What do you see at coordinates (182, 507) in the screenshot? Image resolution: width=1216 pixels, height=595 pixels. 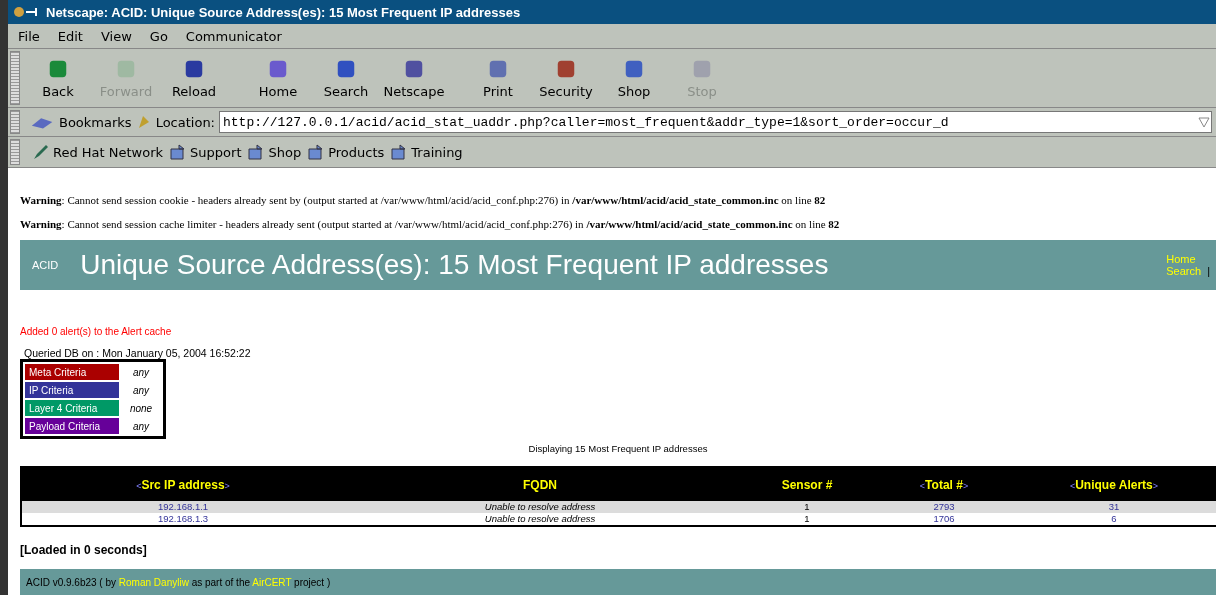 I see `table-link: 192.168.1.1` at bounding box center [182, 507].